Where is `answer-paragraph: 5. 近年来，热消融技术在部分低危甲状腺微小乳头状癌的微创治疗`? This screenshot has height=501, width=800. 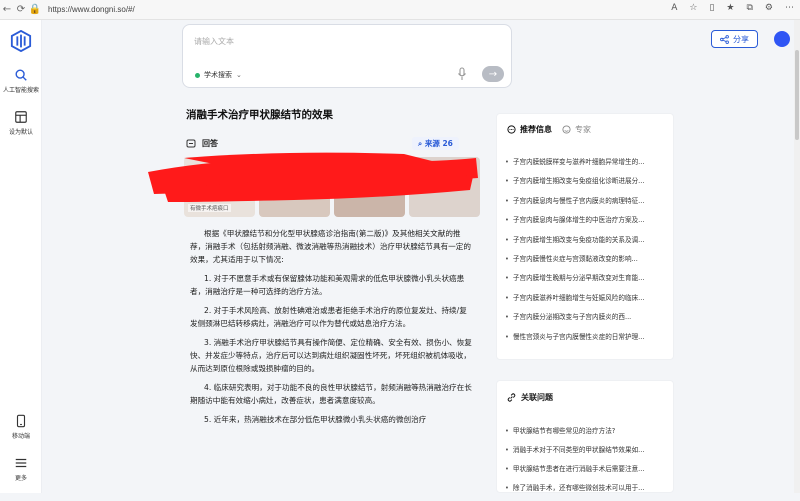 answer-paragraph: 5. 近年来，热消融技术在部分低危甲状腺微小乳头状癌的微创治疗 is located at coordinates (315, 419).